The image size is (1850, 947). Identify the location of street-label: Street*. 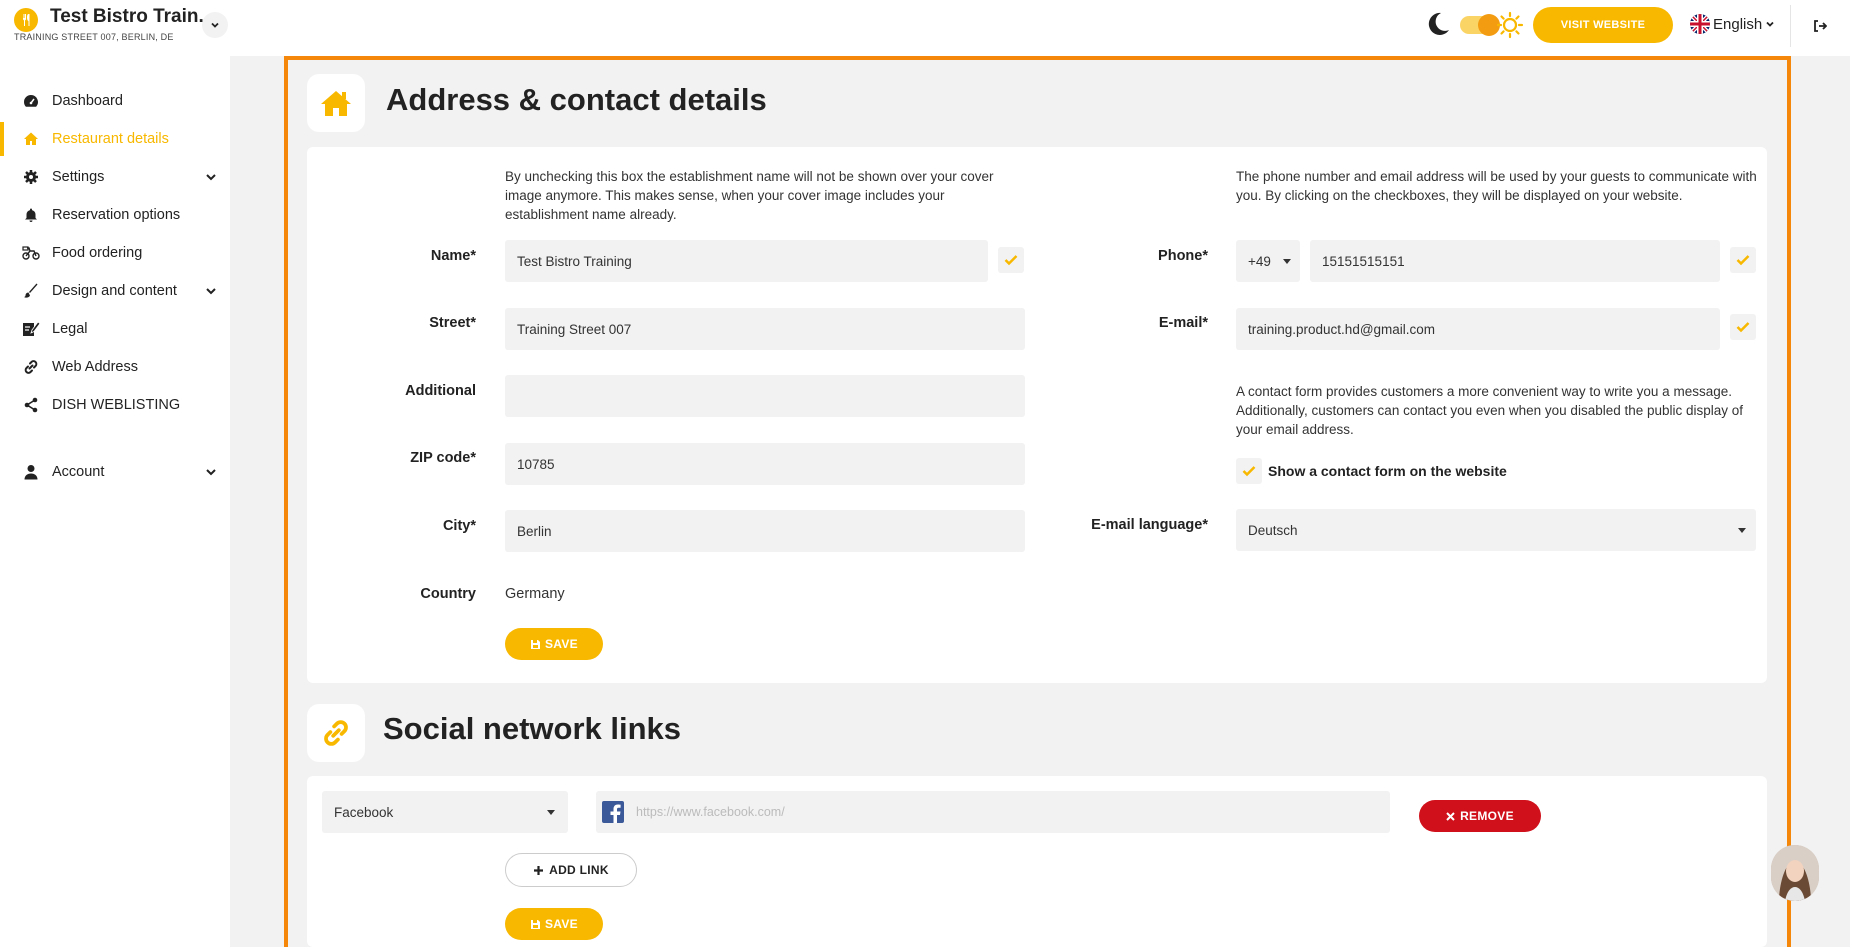
(452, 323).